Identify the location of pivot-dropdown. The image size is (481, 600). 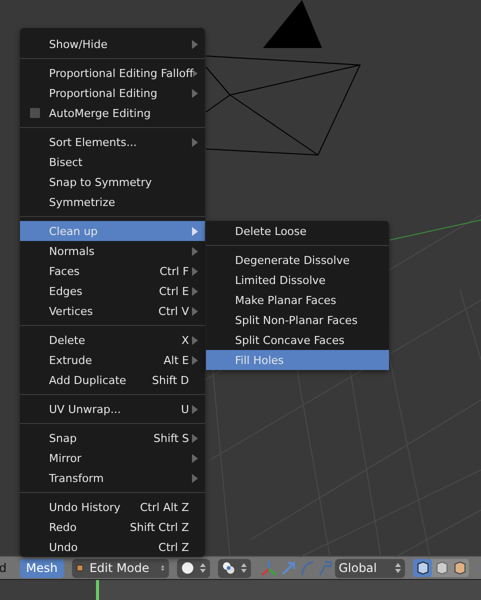
(234, 568).